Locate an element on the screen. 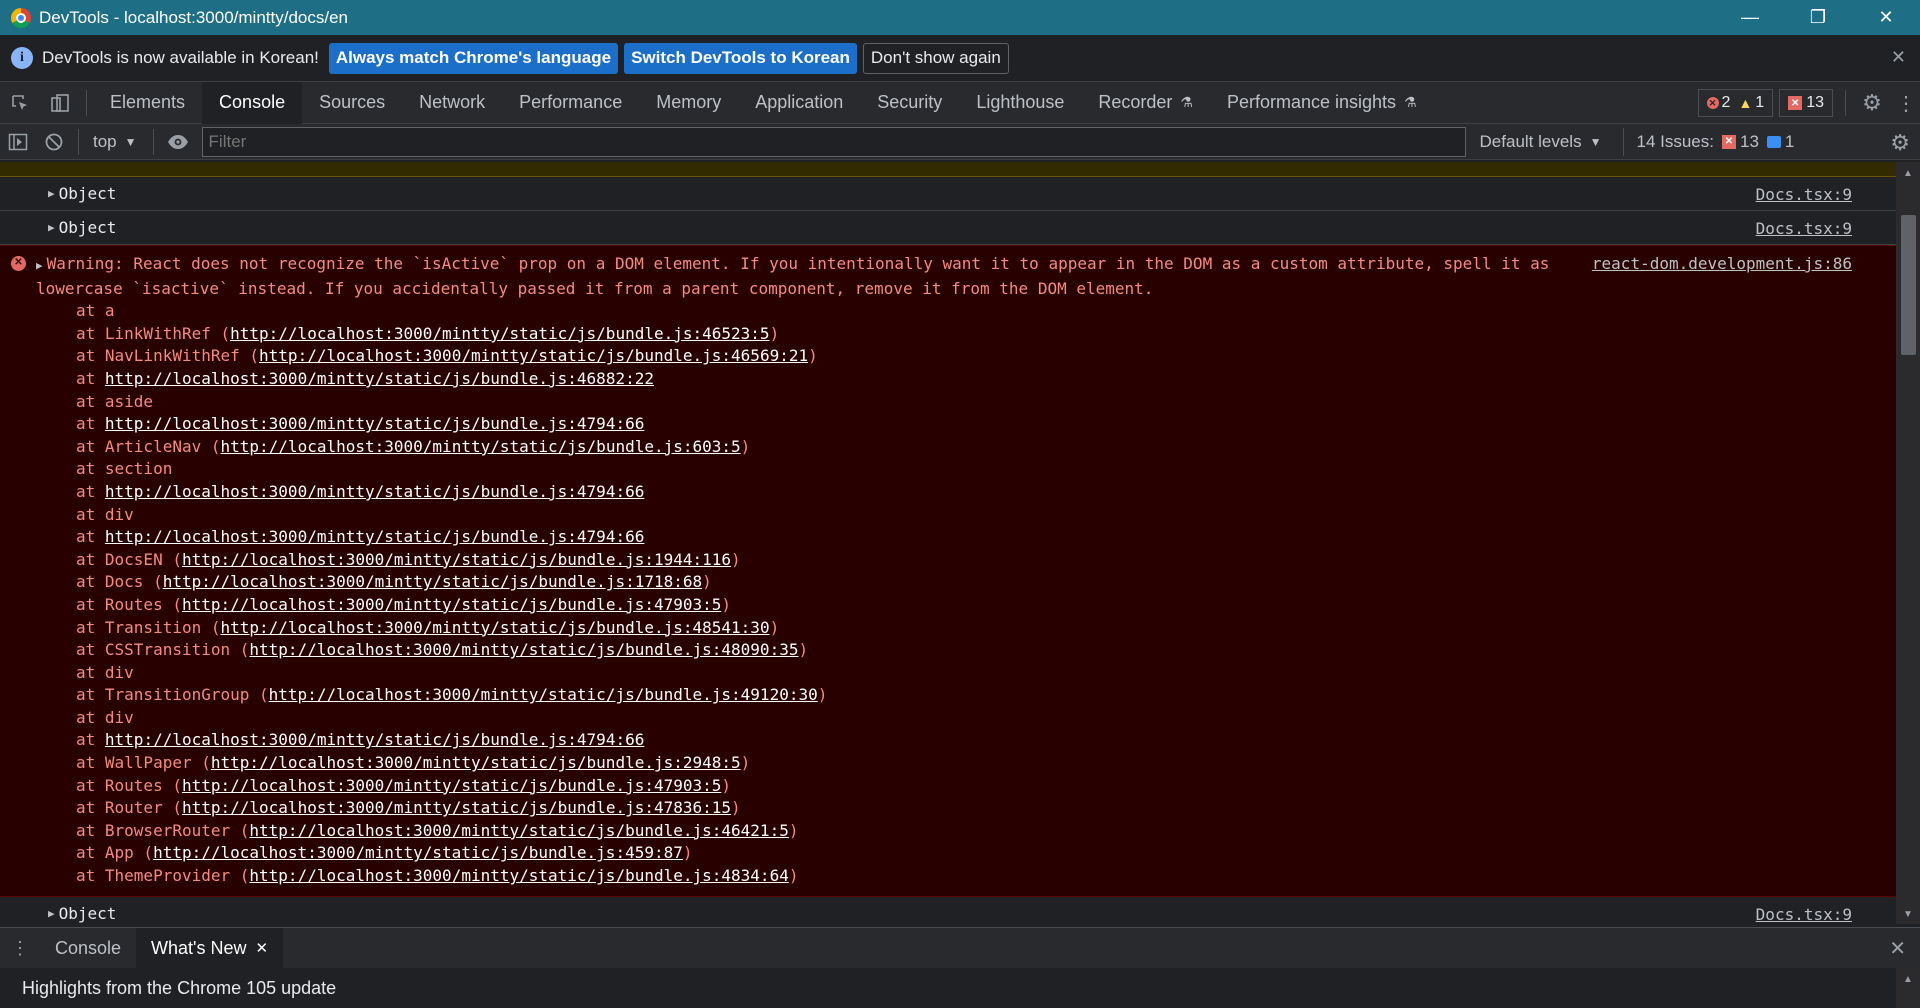  experiment-flask-icon: ⚗ is located at coordinates (1410, 102).